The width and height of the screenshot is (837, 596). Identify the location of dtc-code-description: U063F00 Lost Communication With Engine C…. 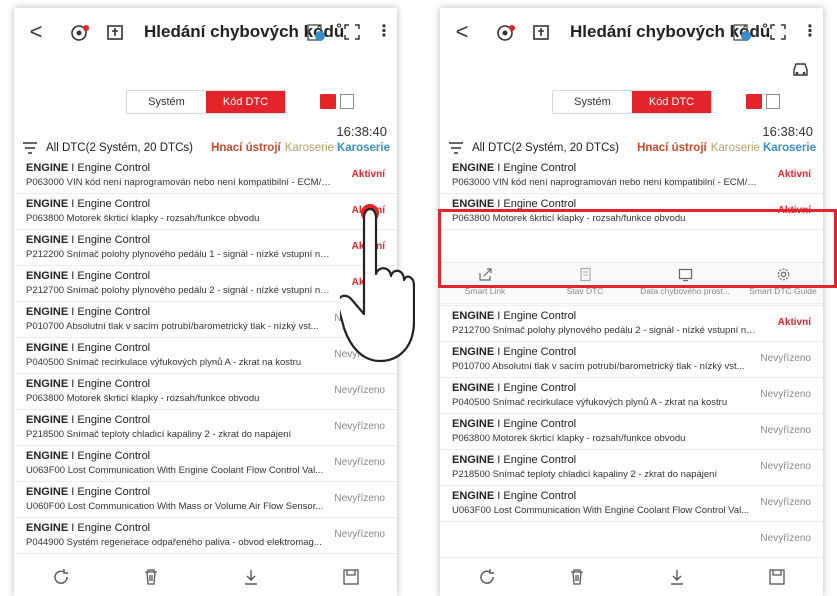
(175, 470).